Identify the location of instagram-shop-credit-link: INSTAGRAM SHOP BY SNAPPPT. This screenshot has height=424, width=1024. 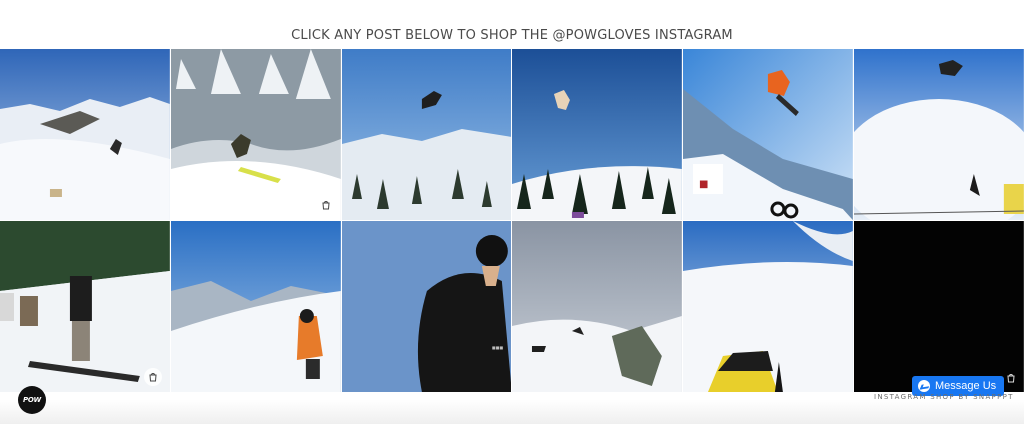
(944, 397).